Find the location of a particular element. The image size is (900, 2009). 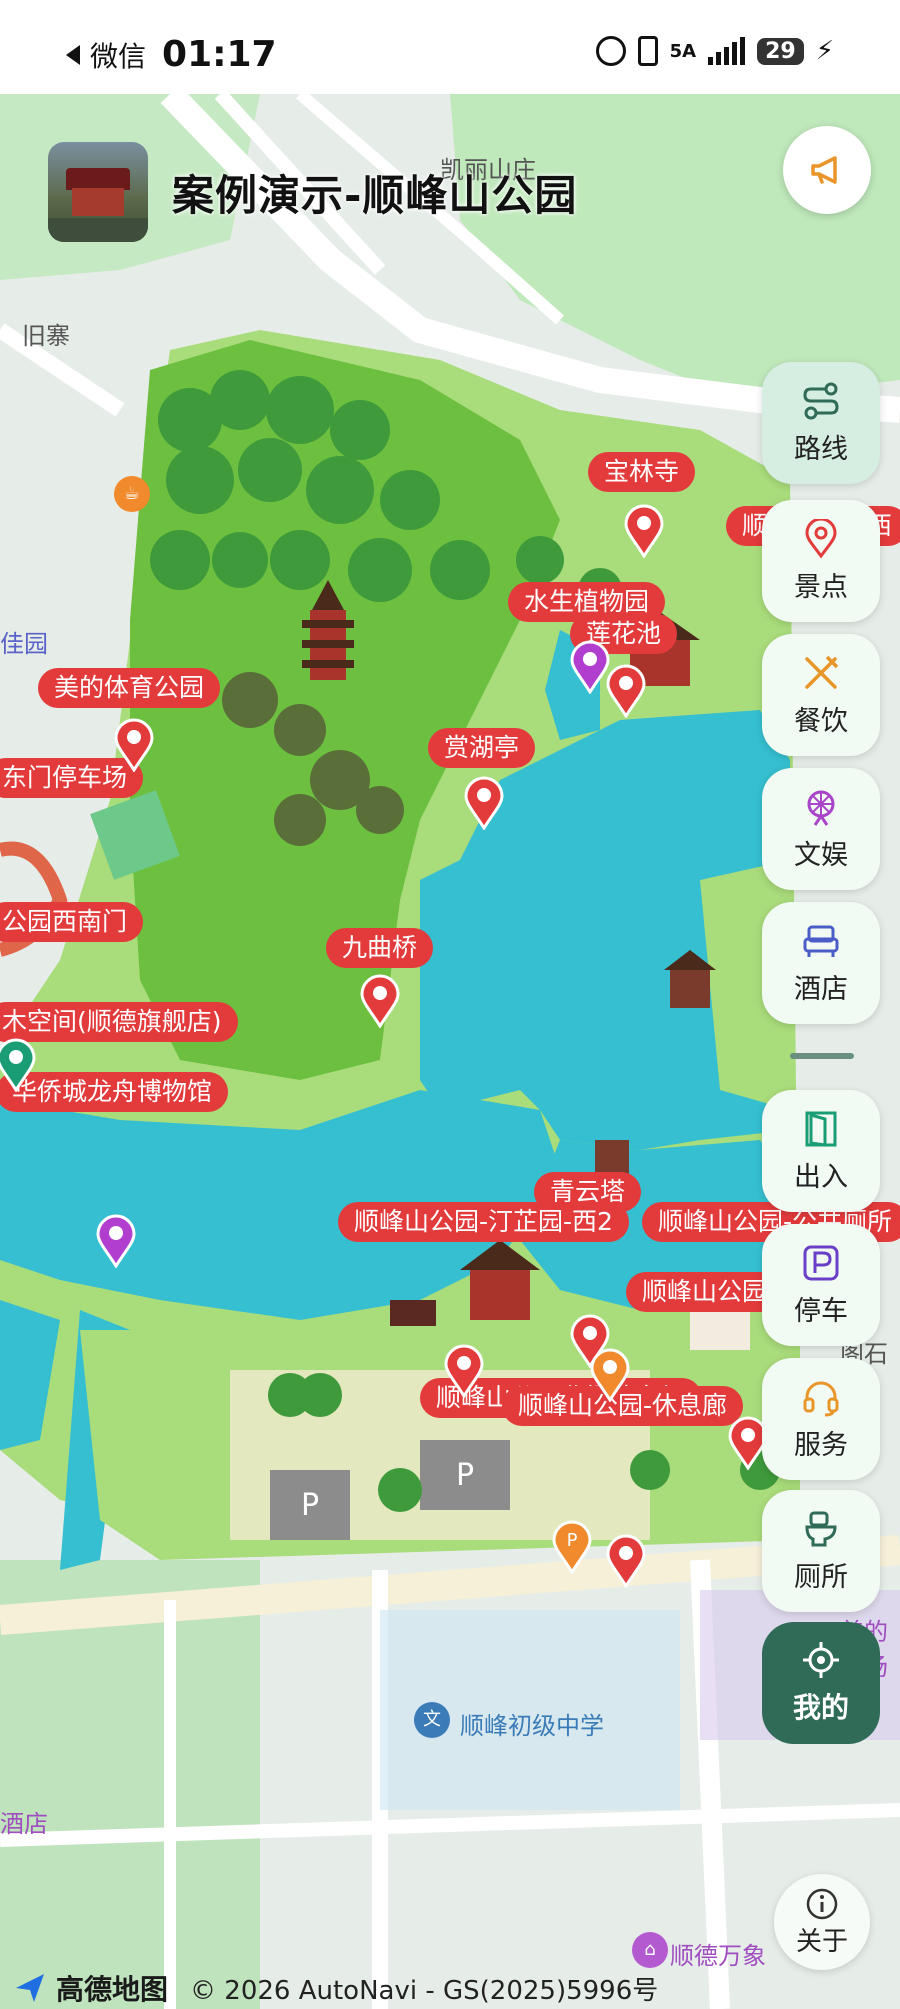

poi-label-wood-space: 木空间(顺德旗舰店) is located at coordinates (119, 1022).